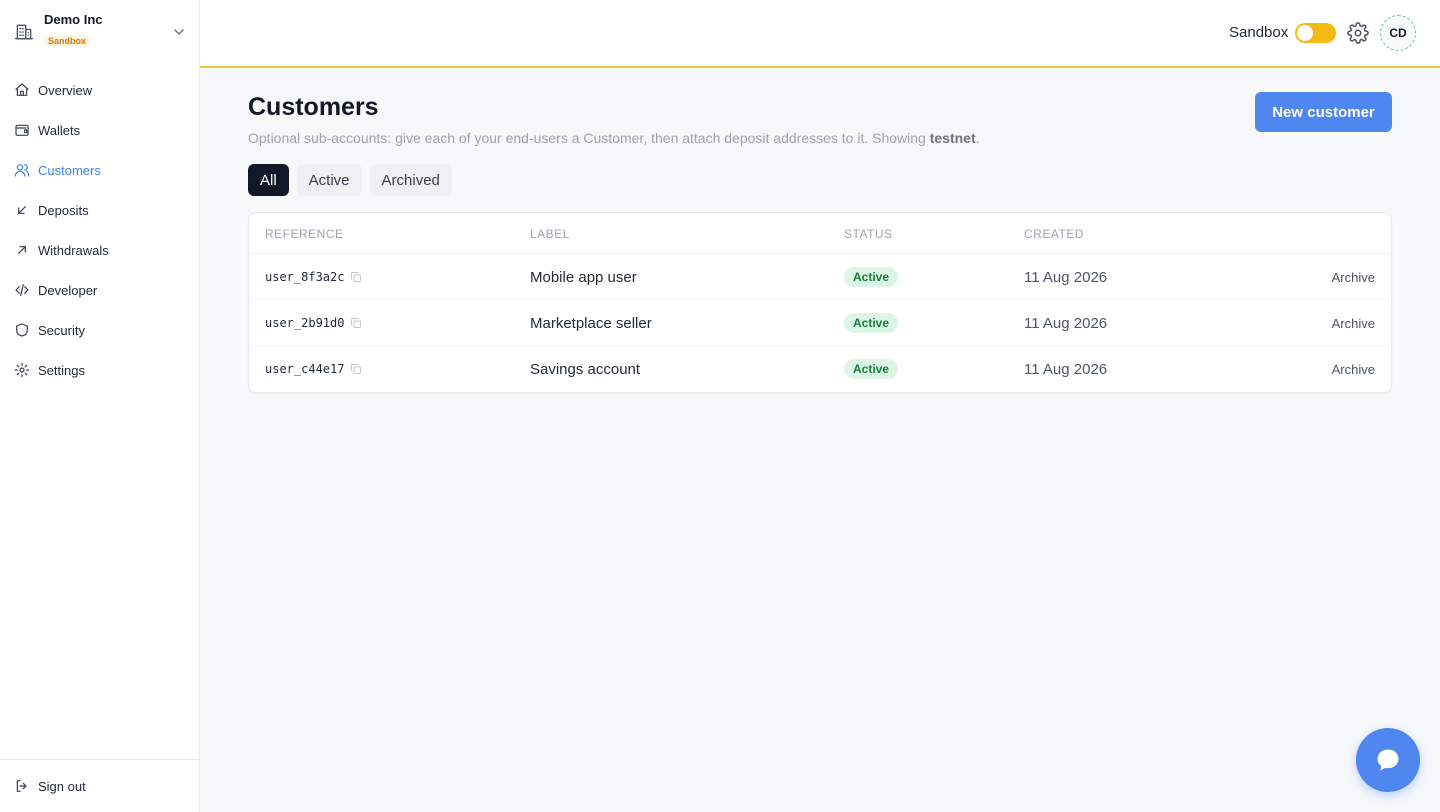 This screenshot has width=1440, height=812. Describe the element at coordinates (59, 130) in the screenshot. I see `sidebar-item-label: Wallets` at that location.